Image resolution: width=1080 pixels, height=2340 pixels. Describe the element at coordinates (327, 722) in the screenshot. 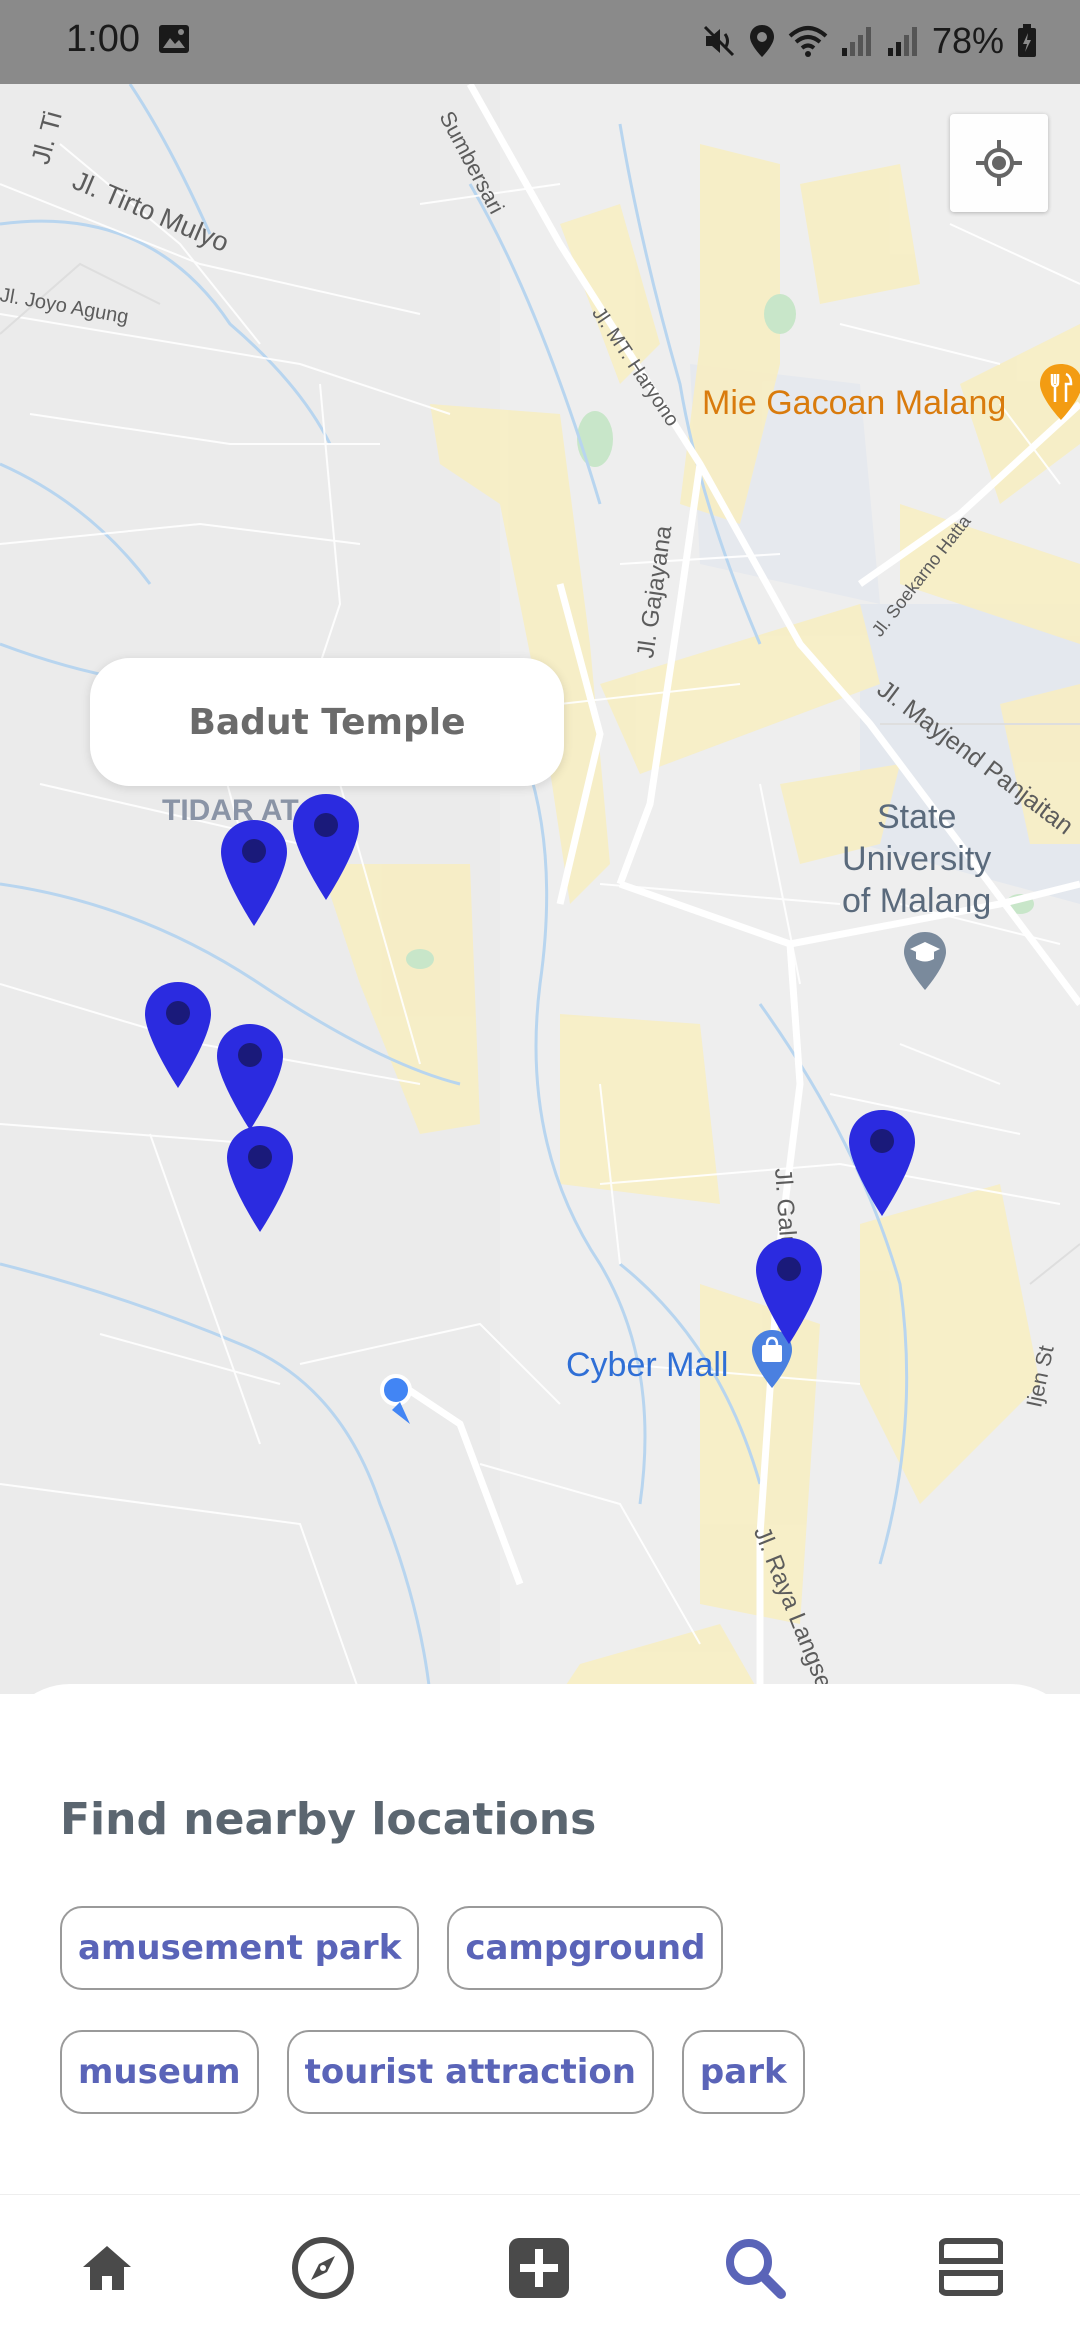

I see `marker-info-window: Badut Temple` at that location.